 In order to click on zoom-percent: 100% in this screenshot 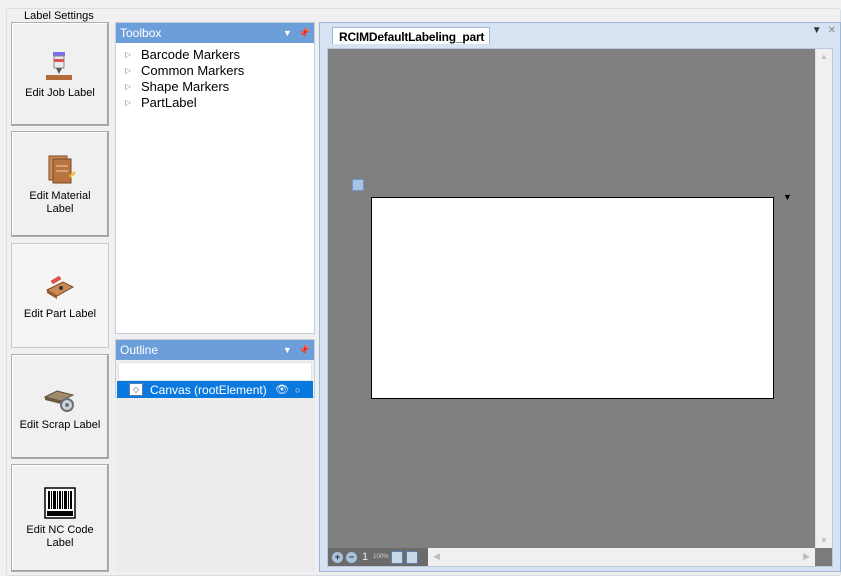, I will do `click(380, 557)`.